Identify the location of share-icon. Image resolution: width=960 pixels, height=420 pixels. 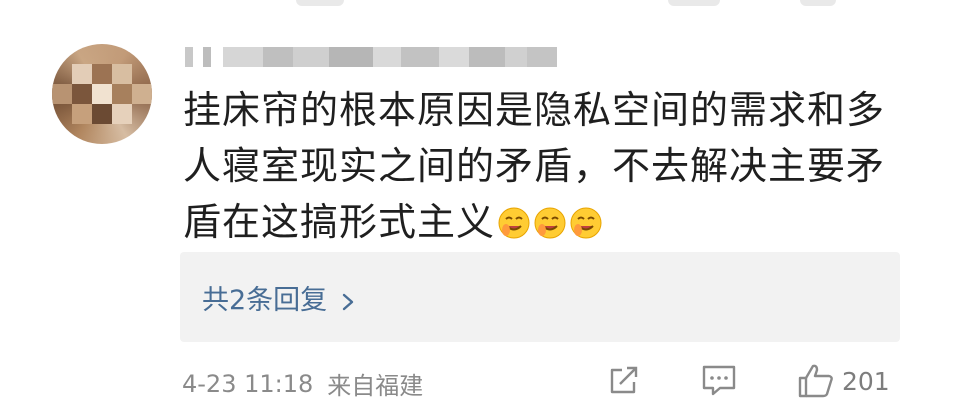
(624, 380).